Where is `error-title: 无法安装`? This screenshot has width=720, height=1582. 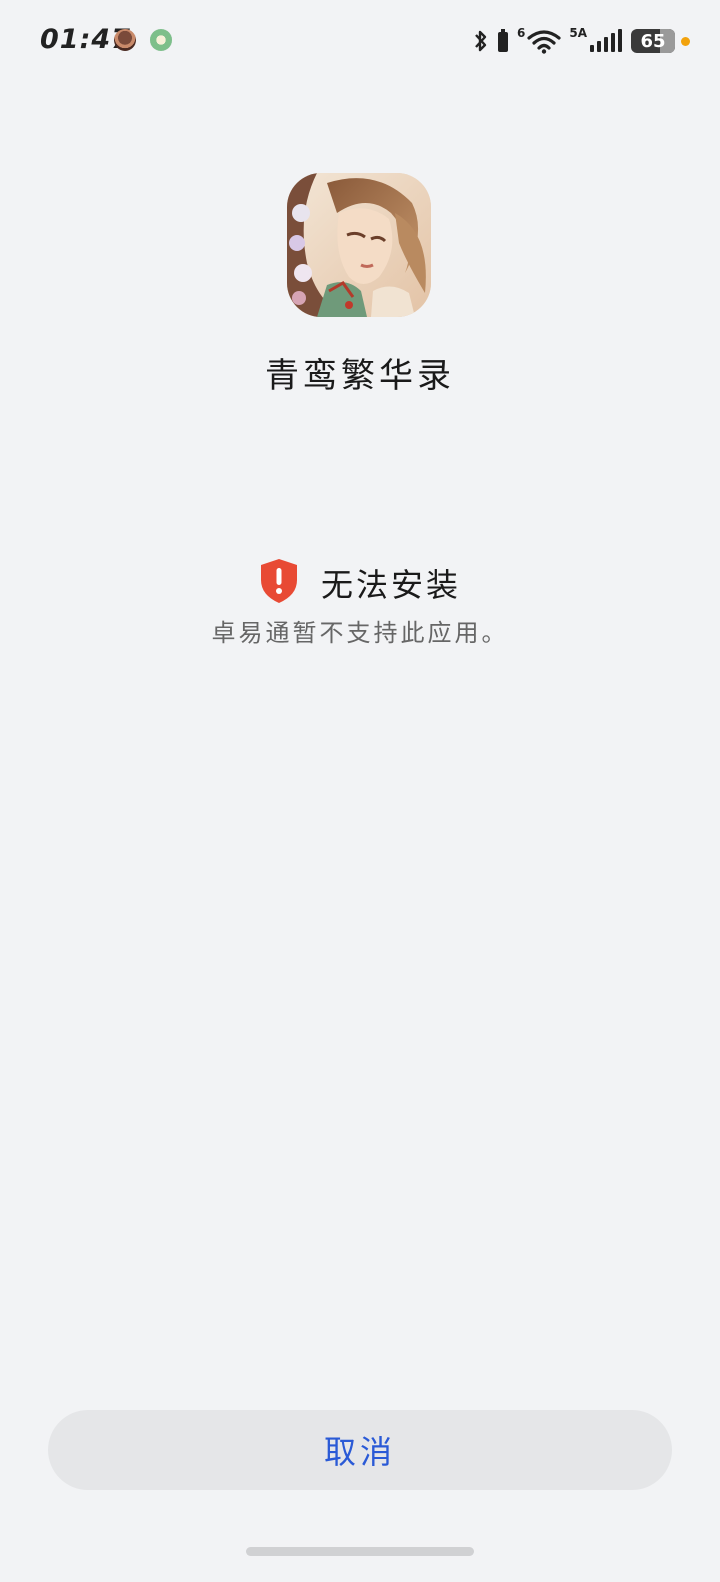
error-title: 无法安装 is located at coordinates (390, 585).